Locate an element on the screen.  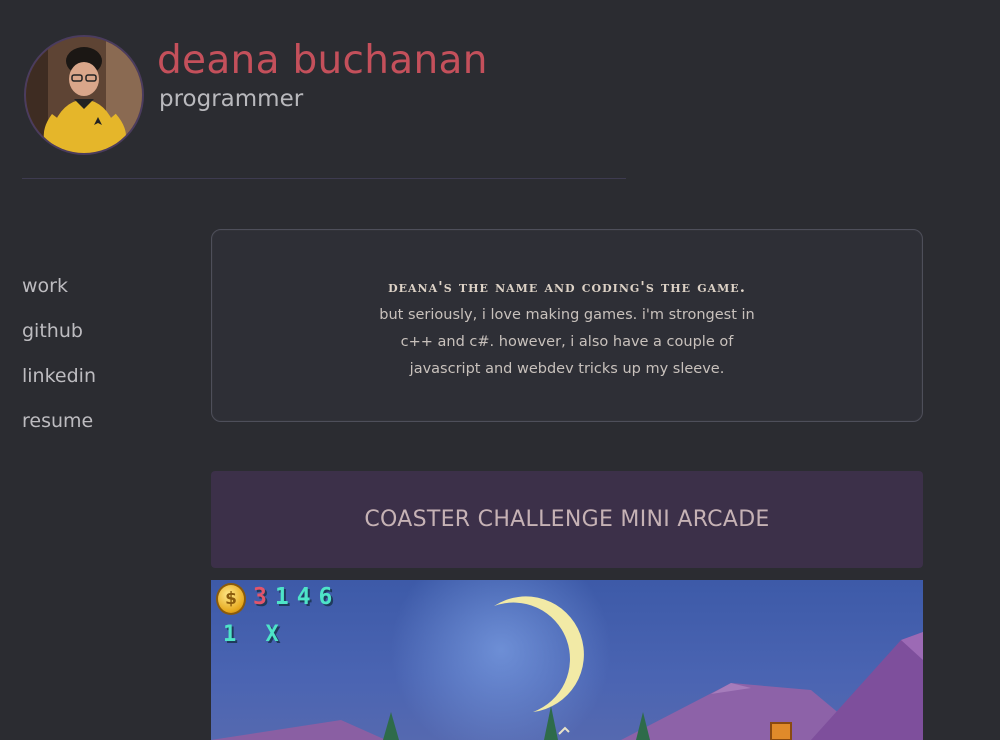
site-title: deana buchanan is located at coordinates (322, 60).